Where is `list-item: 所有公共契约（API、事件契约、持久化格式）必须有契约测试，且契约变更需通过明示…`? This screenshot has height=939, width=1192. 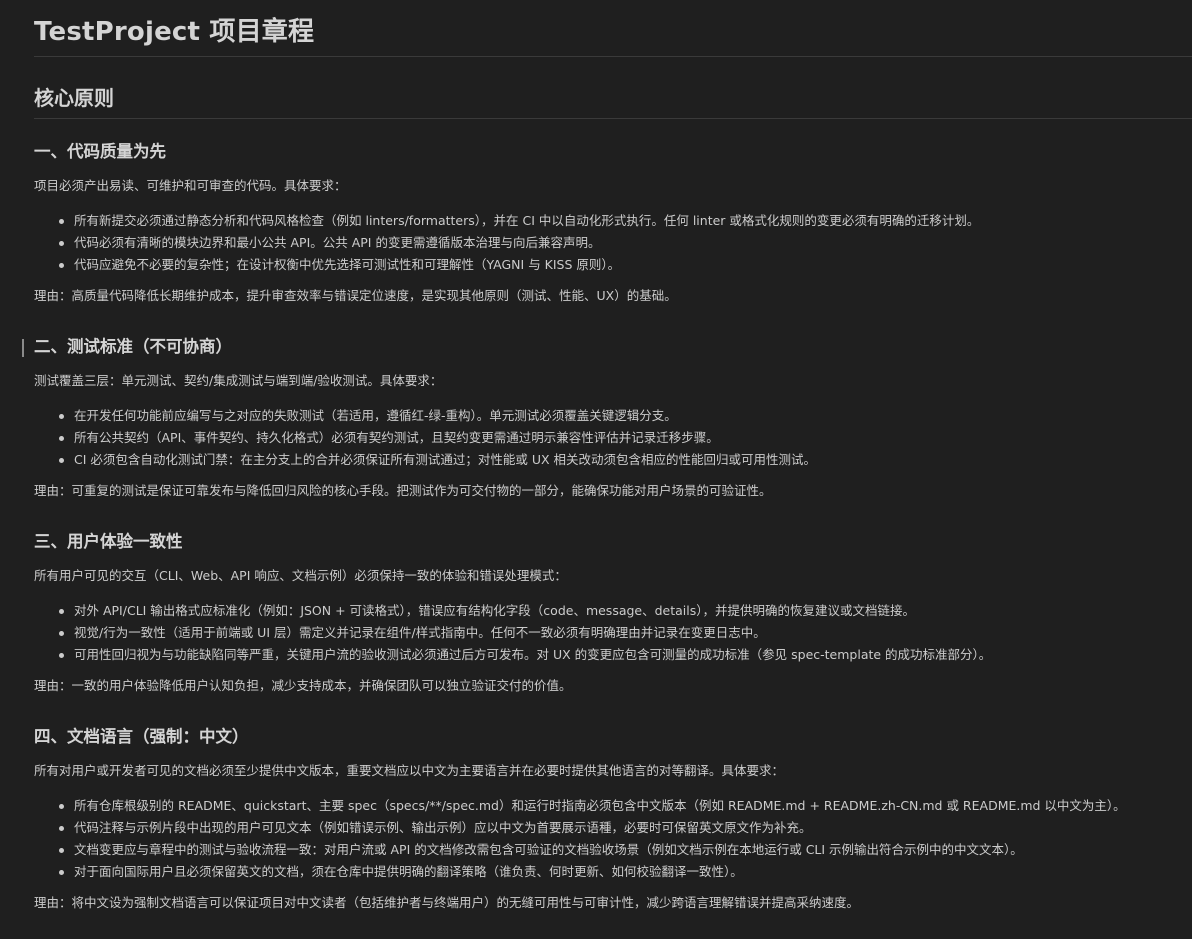 list-item: 所有公共契约（API、事件契约、持久化格式）必须有契约测试，且契约变更需通过明示… is located at coordinates (625, 438).